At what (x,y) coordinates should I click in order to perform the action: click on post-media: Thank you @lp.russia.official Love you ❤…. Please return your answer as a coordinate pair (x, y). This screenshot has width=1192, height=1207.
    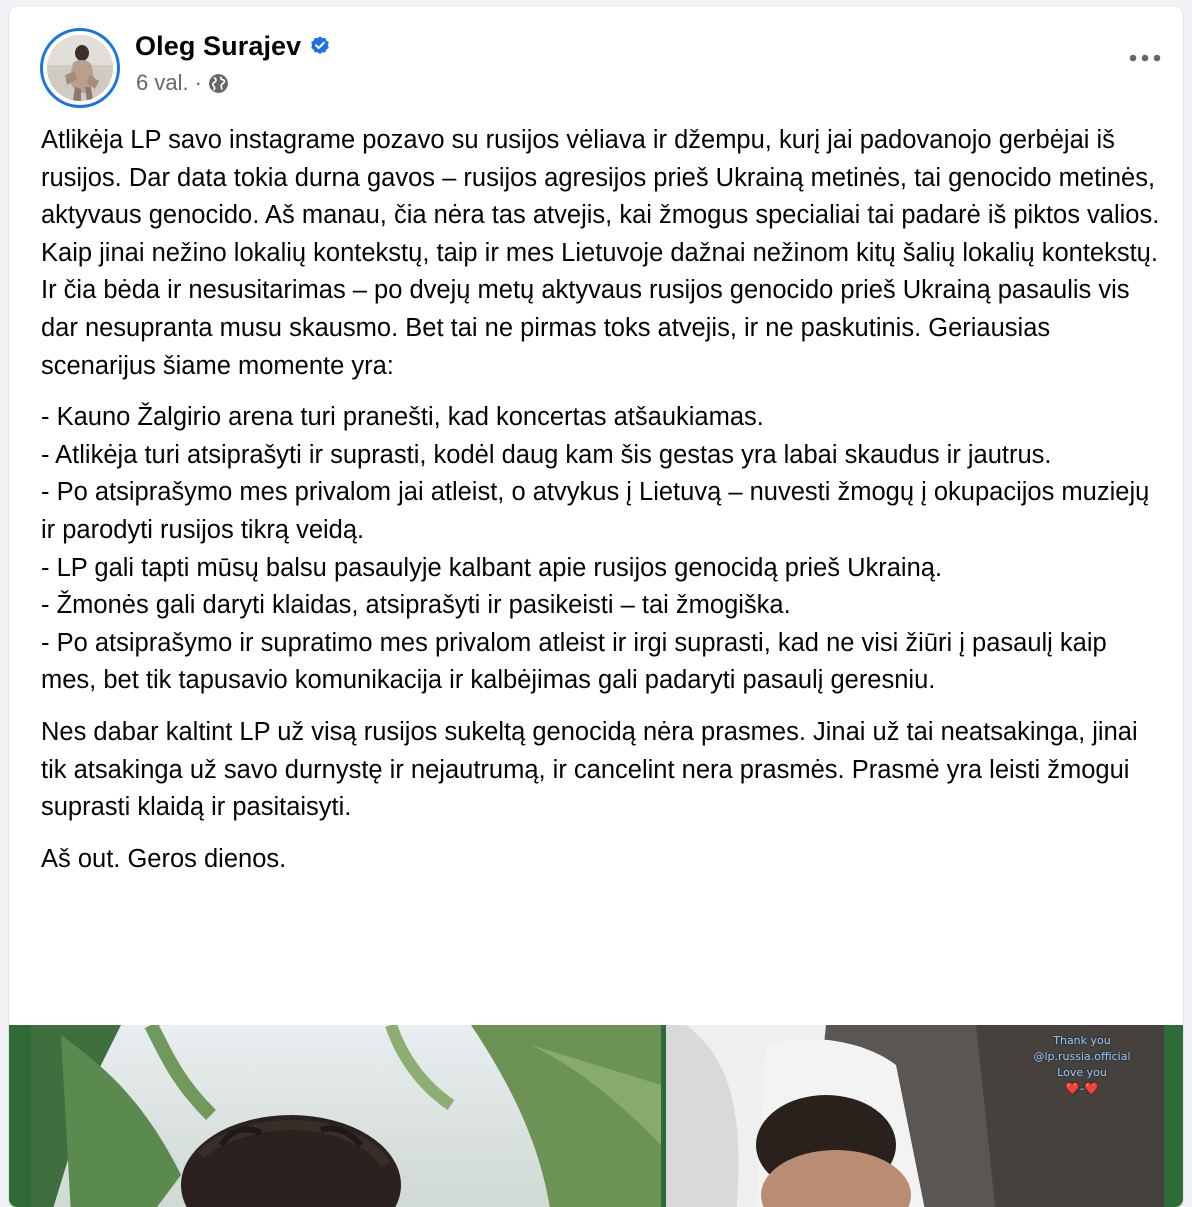
    Looking at the image, I should click on (596, 1116).